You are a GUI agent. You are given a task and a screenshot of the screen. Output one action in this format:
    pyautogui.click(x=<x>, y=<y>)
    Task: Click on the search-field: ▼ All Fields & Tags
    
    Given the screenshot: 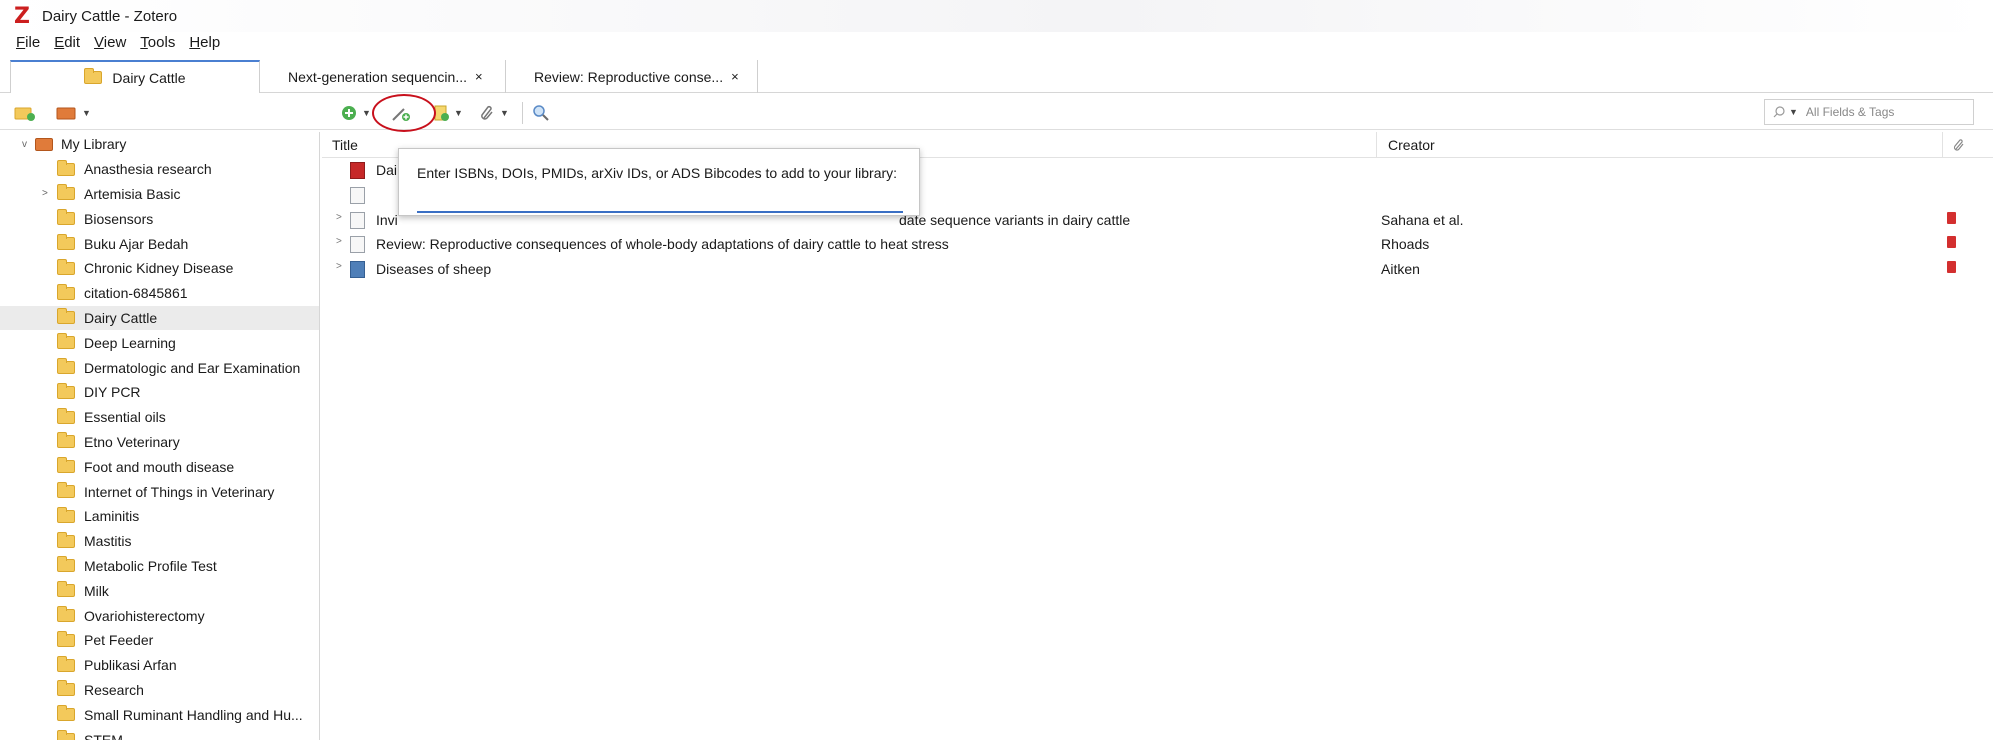 What is the action you would take?
    pyautogui.click(x=1869, y=112)
    